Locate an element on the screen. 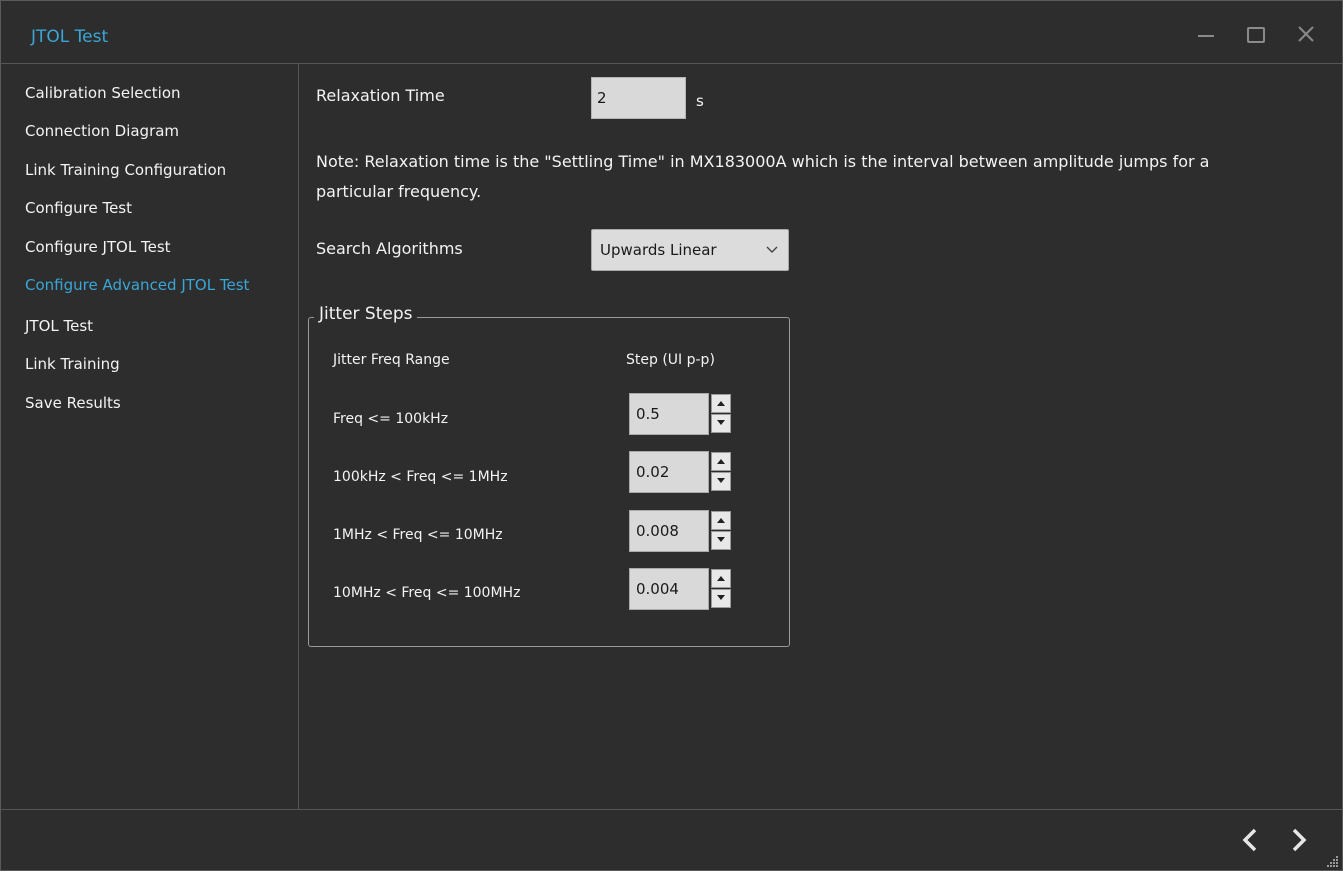  chevron-down-icon is located at coordinates (772, 249).